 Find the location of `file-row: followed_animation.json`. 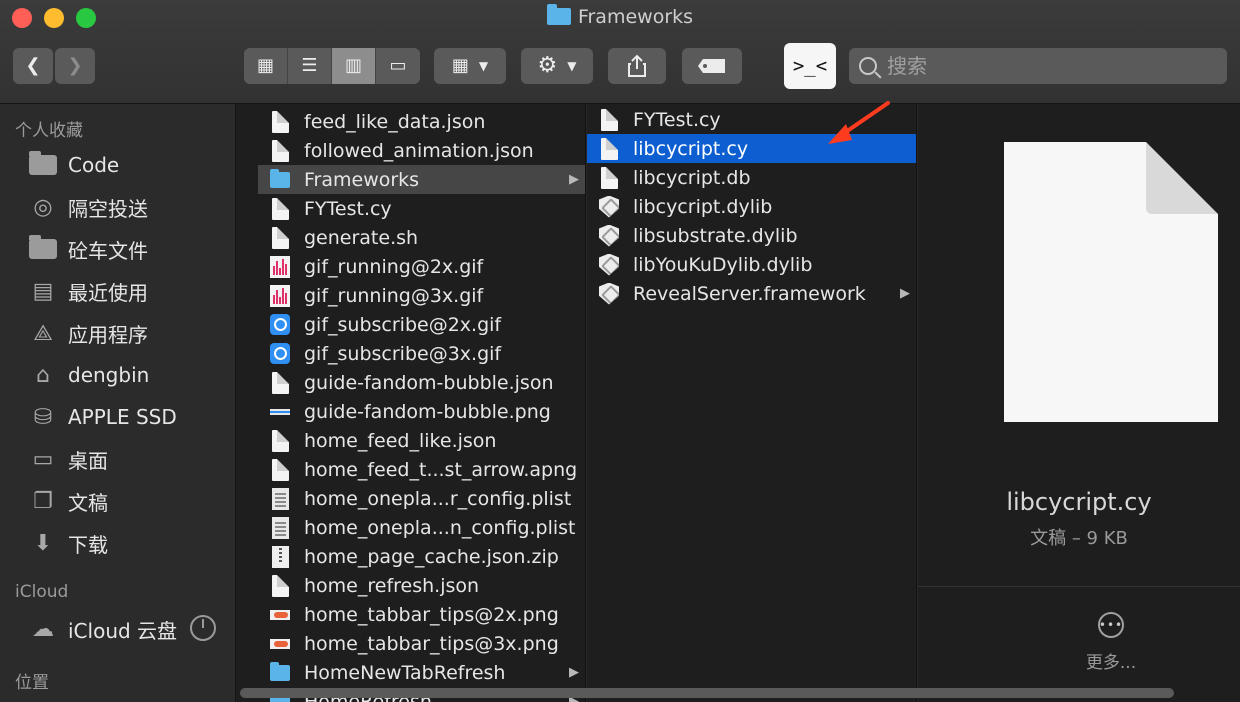

file-row: followed_animation.json is located at coordinates (410, 150).